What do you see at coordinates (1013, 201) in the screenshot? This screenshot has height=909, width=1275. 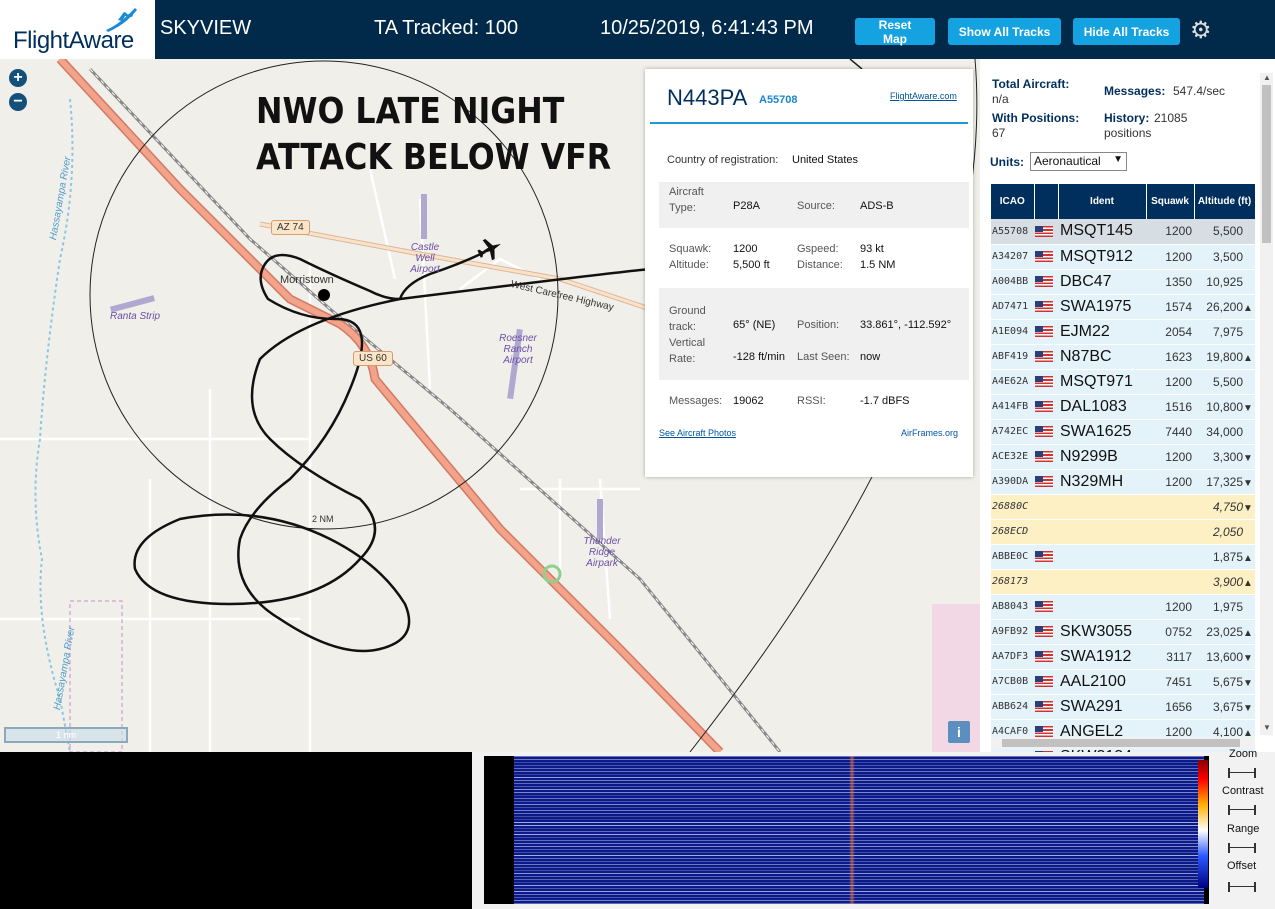 I see `col-icao: ICAO` at bounding box center [1013, 201].